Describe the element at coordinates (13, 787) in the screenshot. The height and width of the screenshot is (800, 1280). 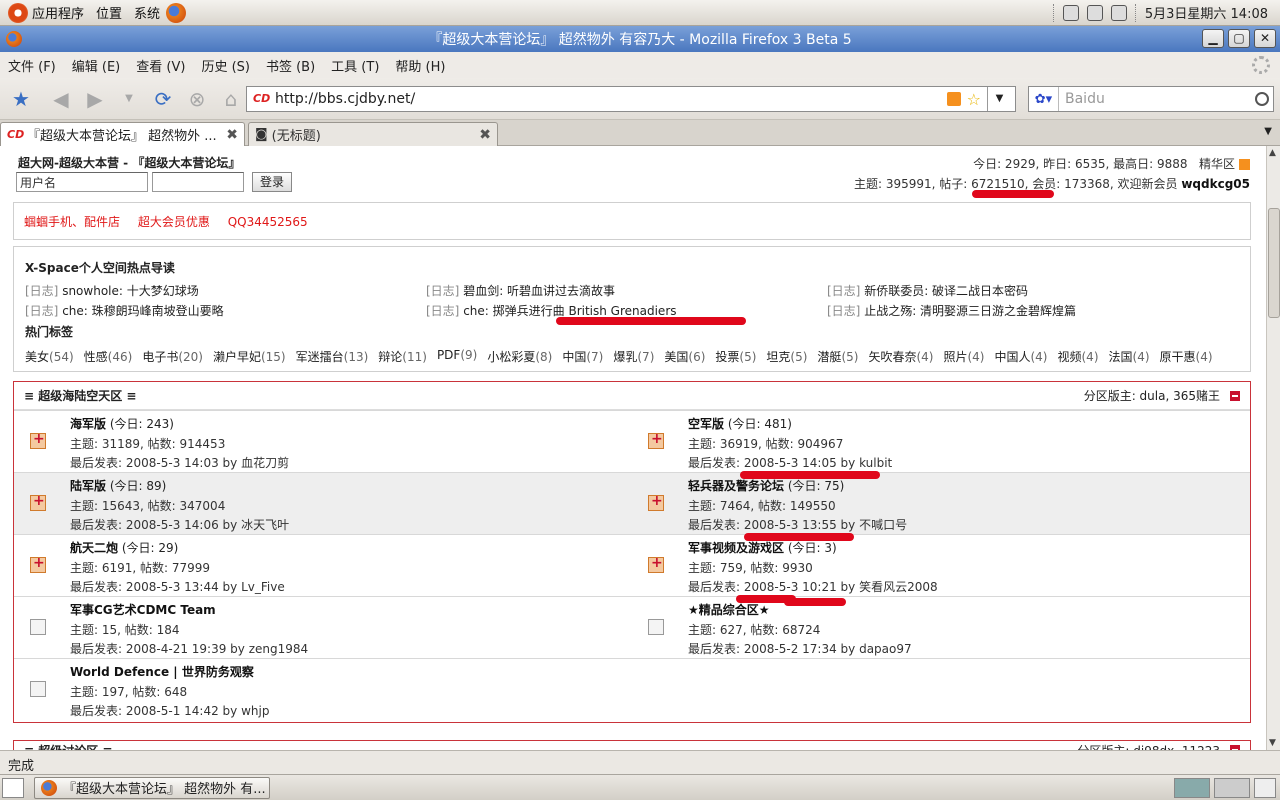
I see `show-desktop-icon` at that location.